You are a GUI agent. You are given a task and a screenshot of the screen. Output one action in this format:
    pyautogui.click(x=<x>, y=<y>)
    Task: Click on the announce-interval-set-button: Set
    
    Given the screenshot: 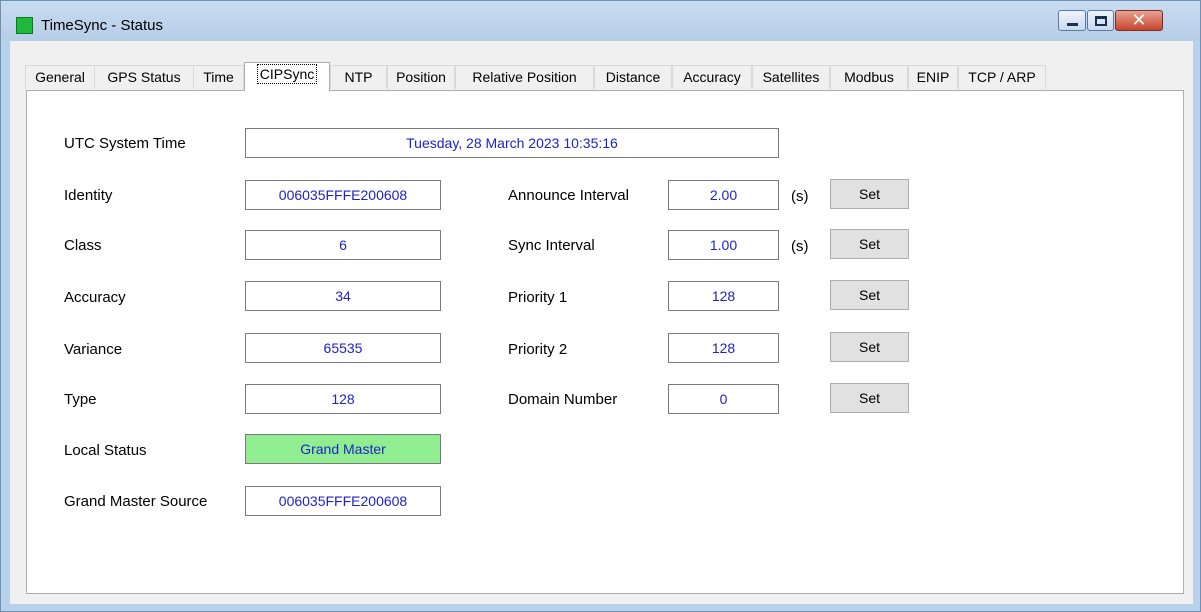 What is the action you would take?
    pyautogui.click(x=869, y=194)
    